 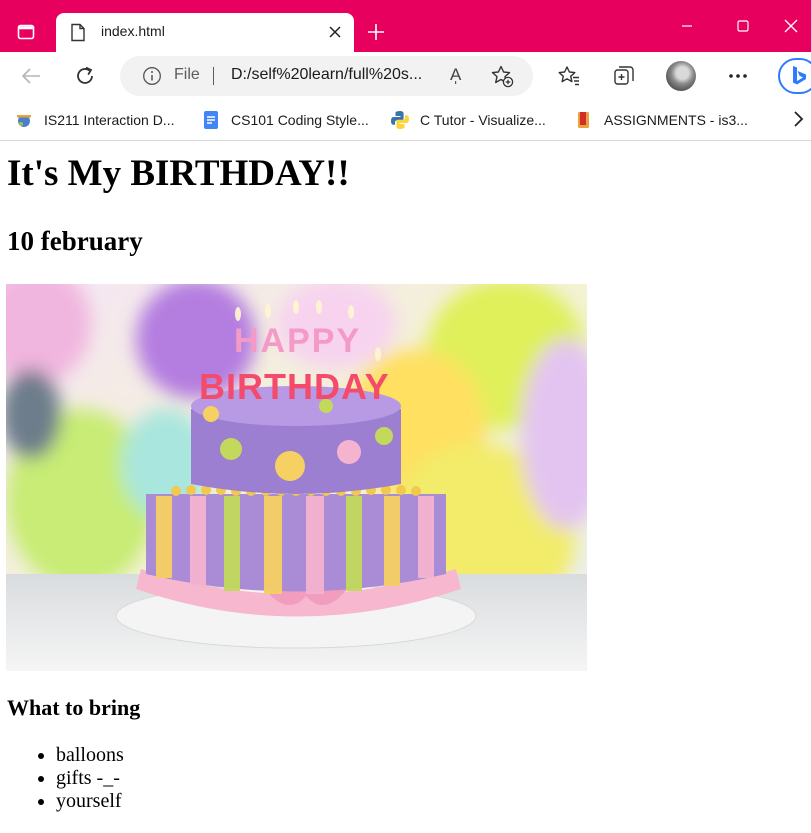 I want to click on read-aloud-icon: A̩, so click(x=455, y=75).